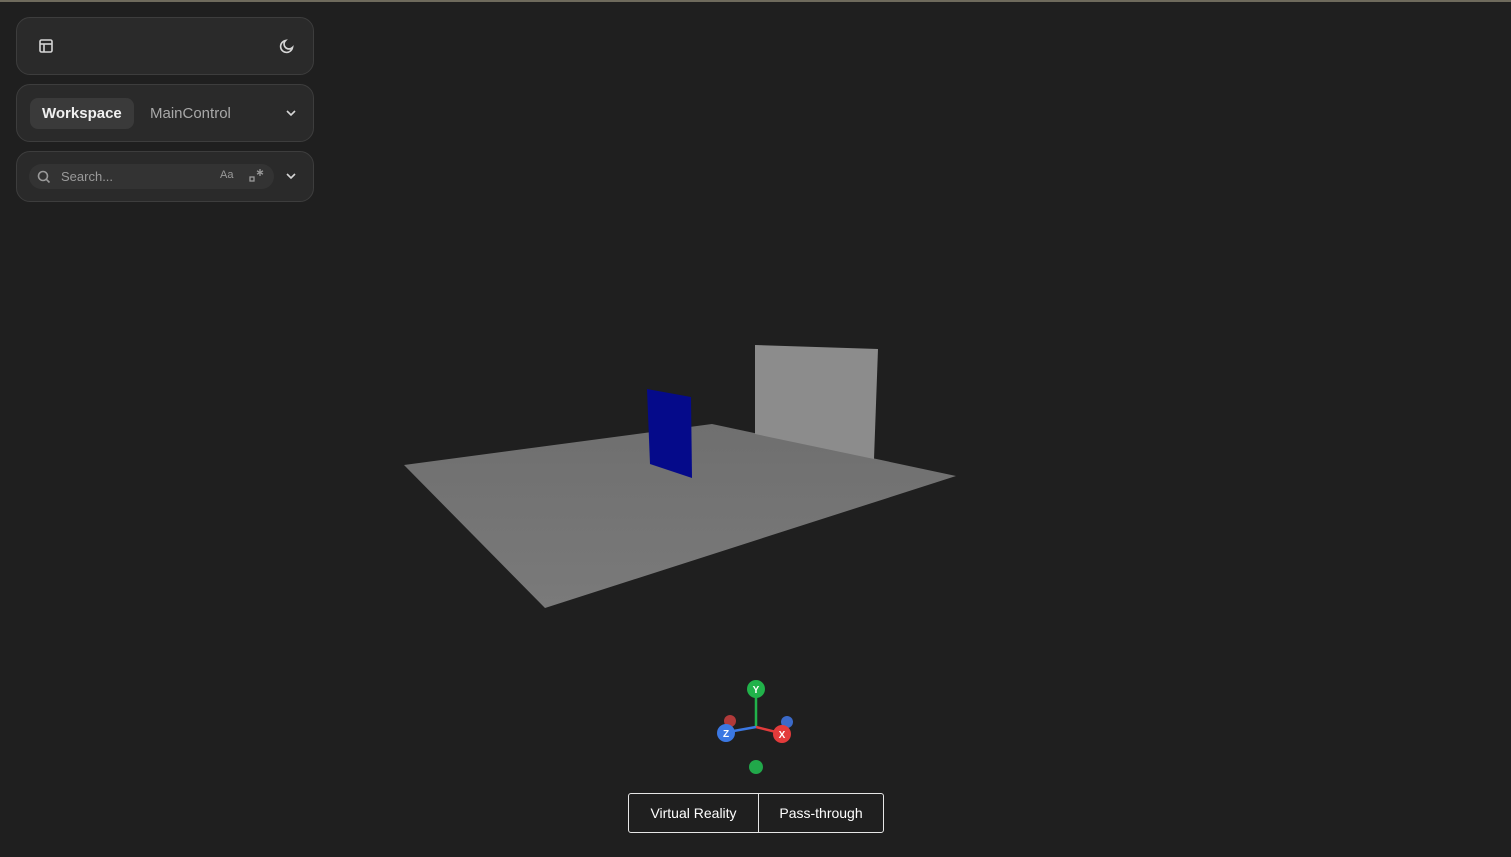 The width and height of the screenshot is (1511, 857). What do you see at coordinates (755, 727) in the screenshot?
I see `axis-gizmo: Y X Z` at bounding box center [755, 727].